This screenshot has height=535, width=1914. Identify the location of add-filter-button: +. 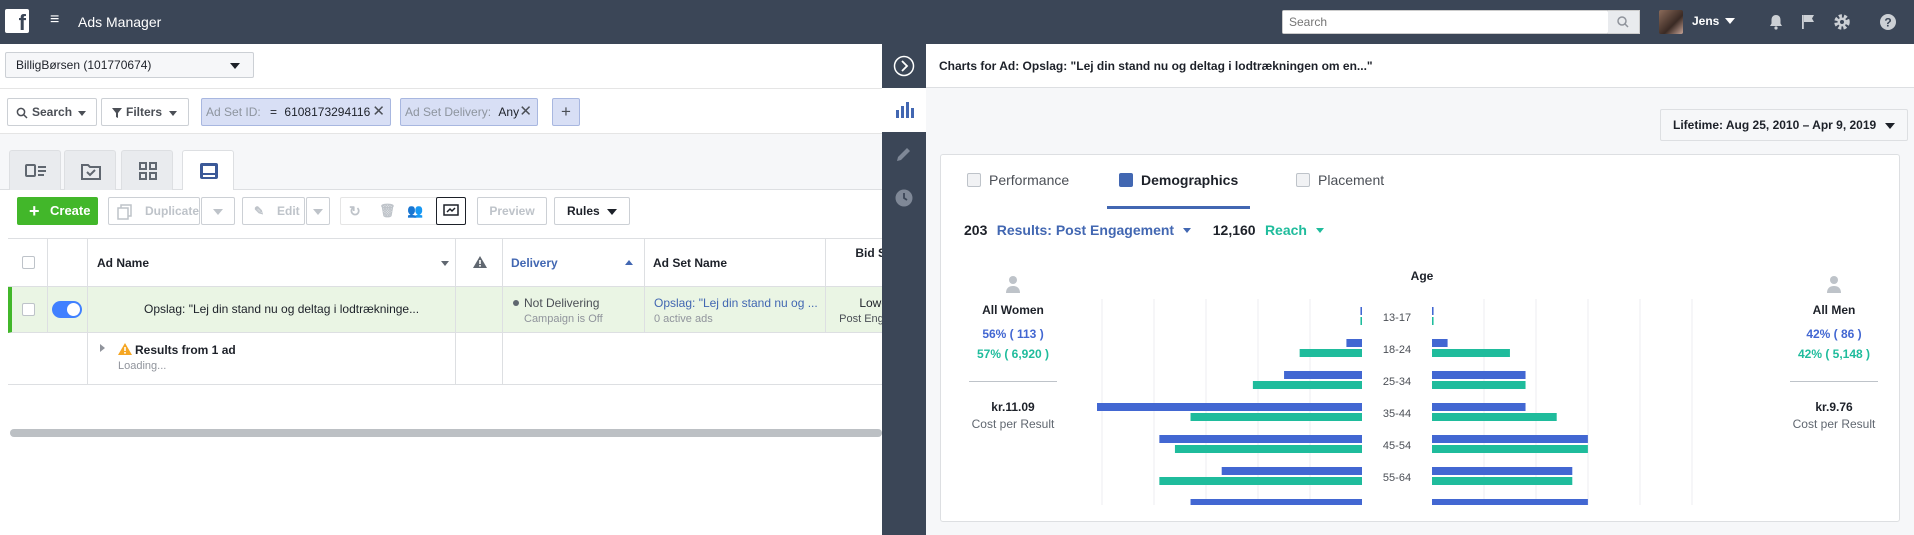
(566, 112).